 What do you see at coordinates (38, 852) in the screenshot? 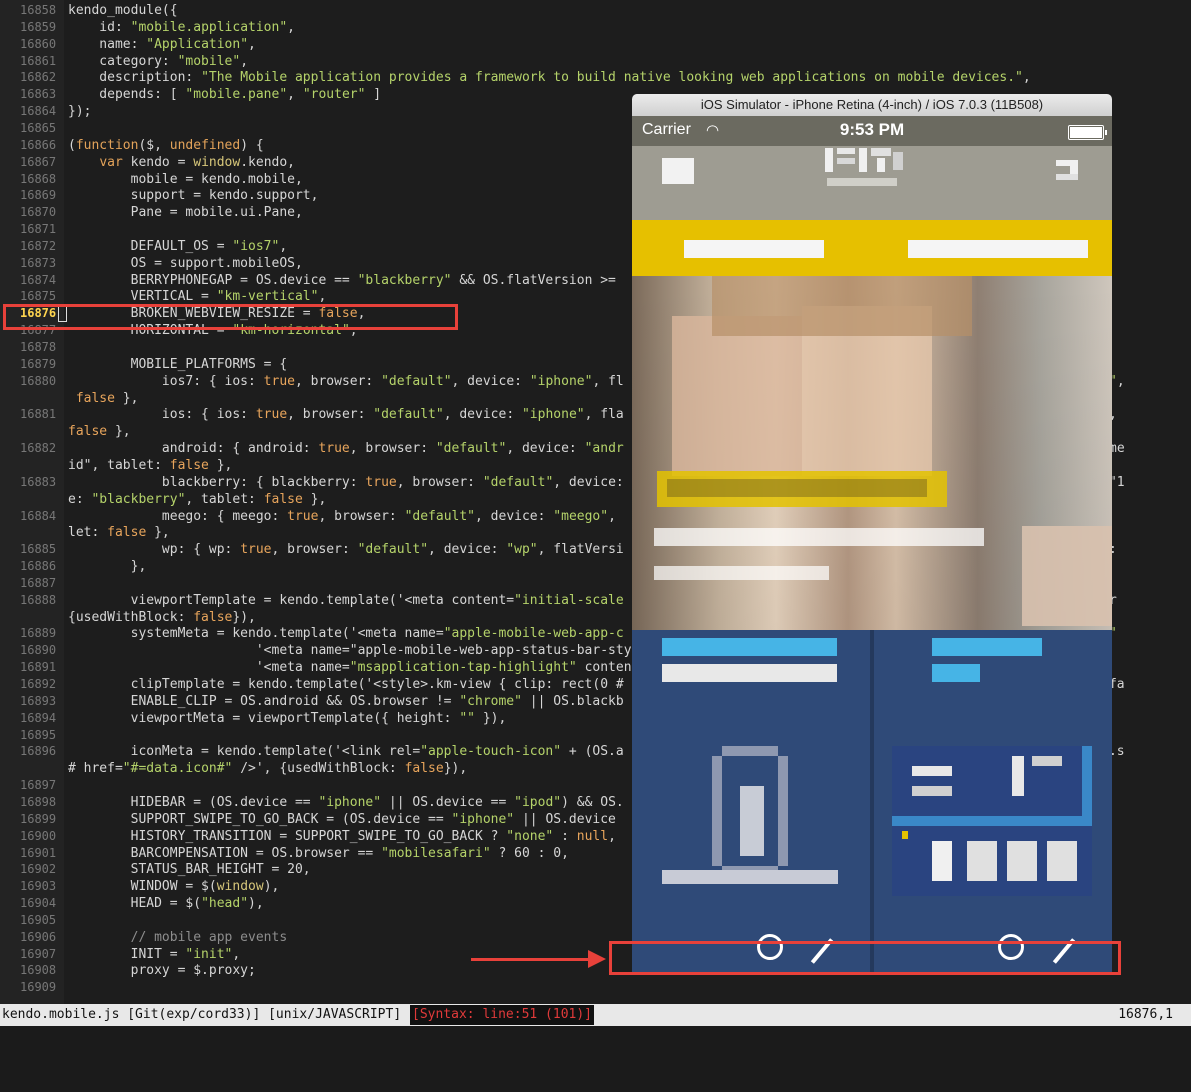
I see `line-number: 16901` at bounding box center [38, 852].